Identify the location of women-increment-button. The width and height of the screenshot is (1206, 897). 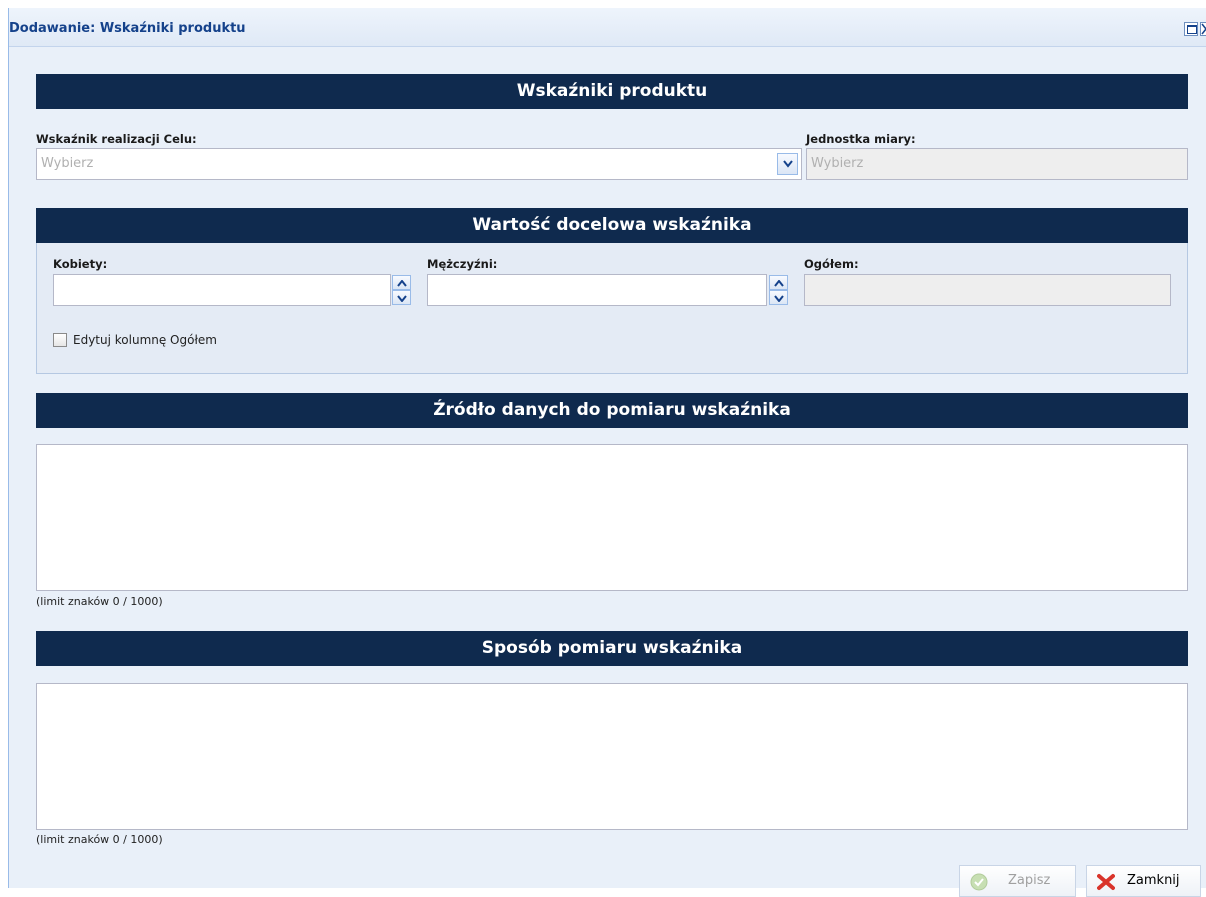
(401, 282).